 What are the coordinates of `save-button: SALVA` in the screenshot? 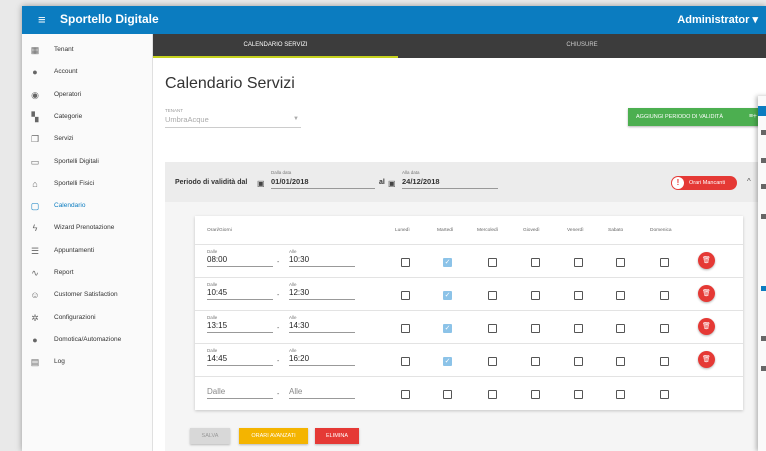 It's located at (210, 436).